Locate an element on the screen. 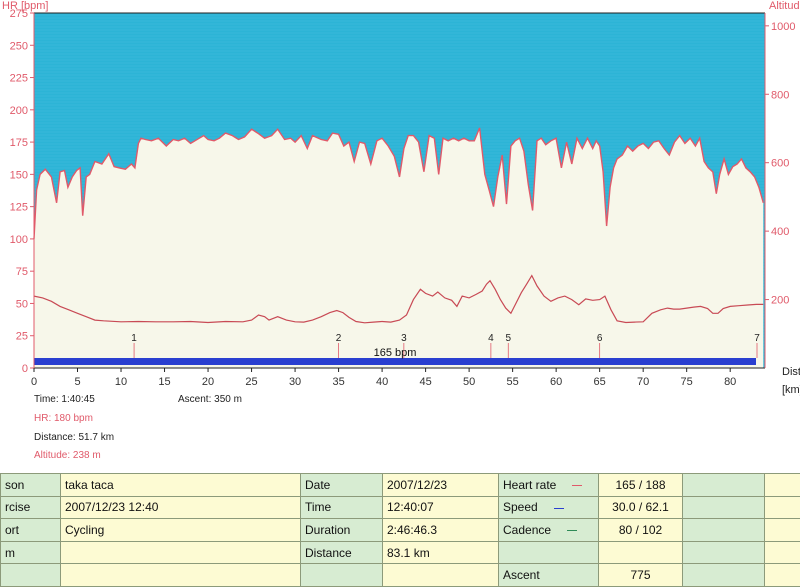 The height and width of the screenshot is (587, 800). summary-cell: 12:40:07 is located at coordinates (440, 507).